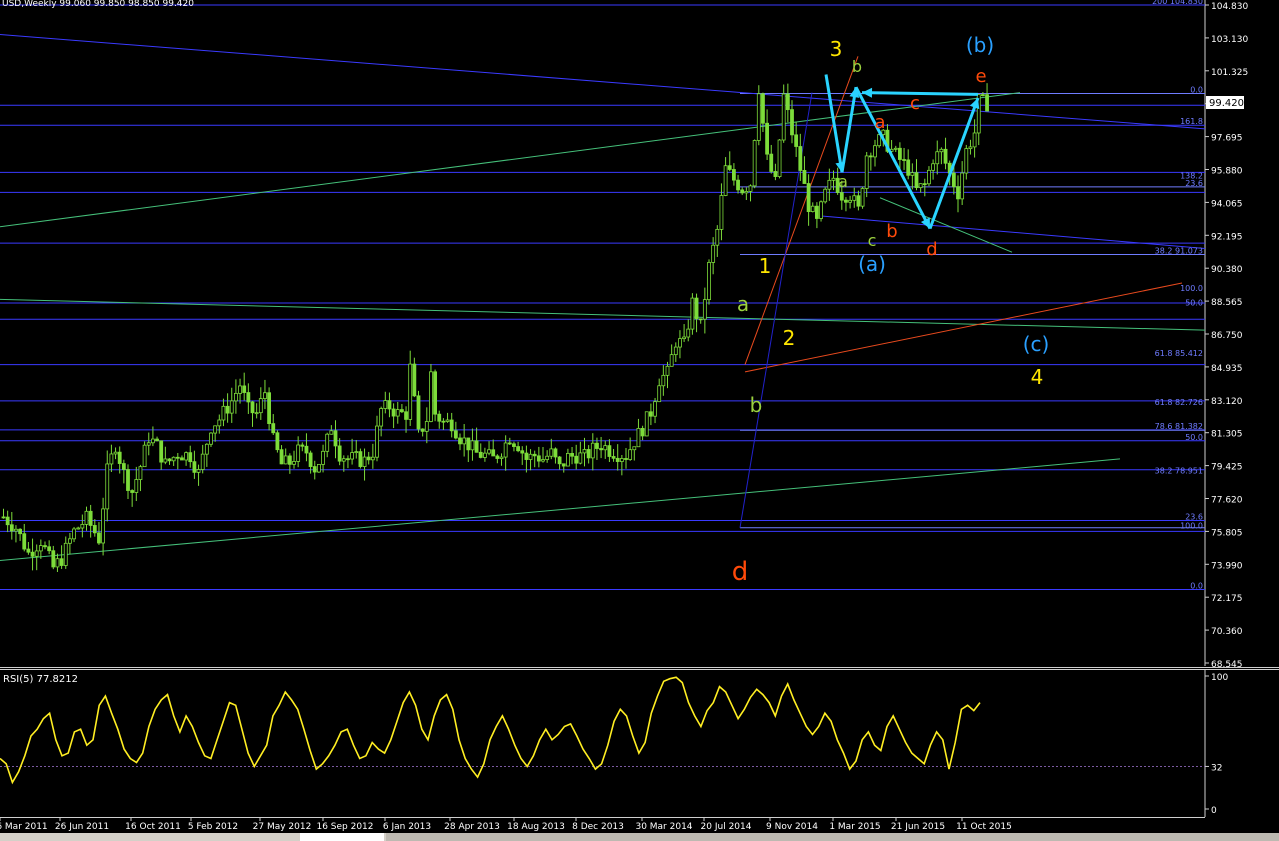 Image resolution: width=1279 pixels, height=841 pixels. I want to click on price-tick-label: 83.120, so click(1227, 402).